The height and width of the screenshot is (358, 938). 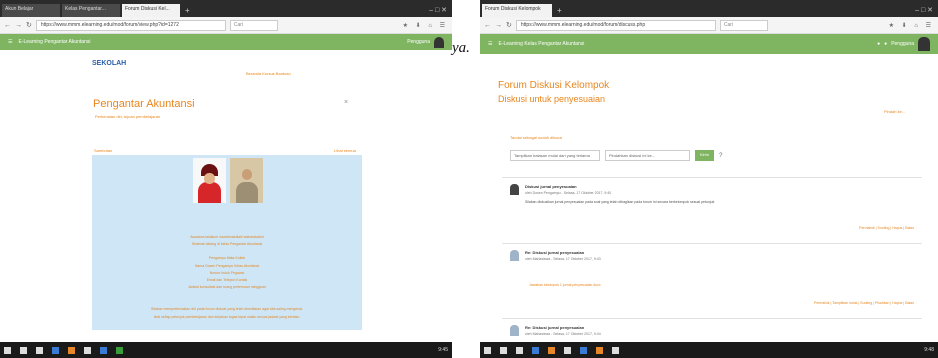 What do you see at coordinates (227, 273) in the screenshot?
I see `post-line: Nomor Induk Pegawai` at bounding box center [227, 273].